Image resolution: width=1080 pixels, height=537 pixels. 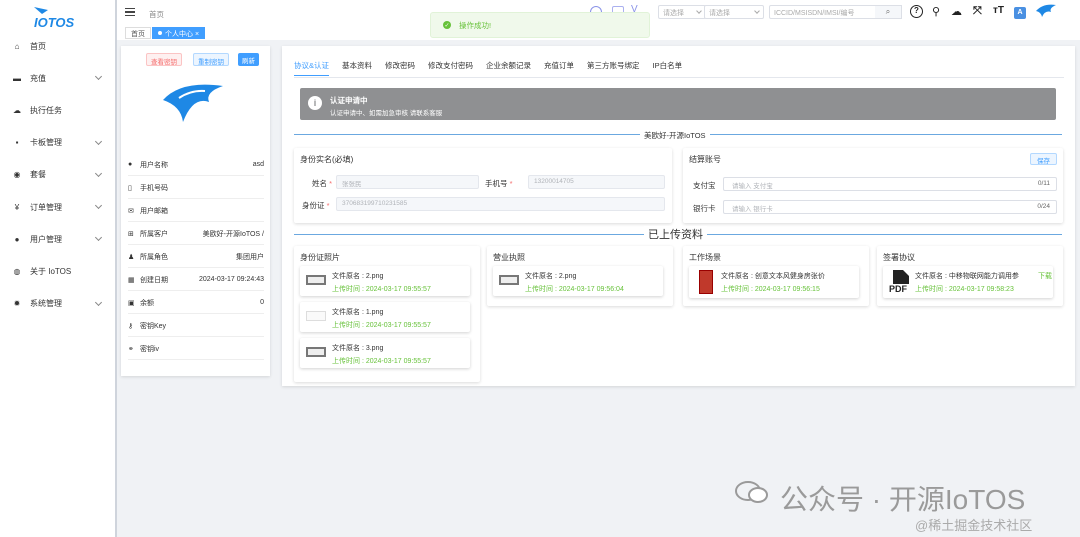 What do you see at coordinates (57, 78) in the screenshot?
I see `sidebar-item-recharge: ▬ 充值` at bounding box center [57, 78].